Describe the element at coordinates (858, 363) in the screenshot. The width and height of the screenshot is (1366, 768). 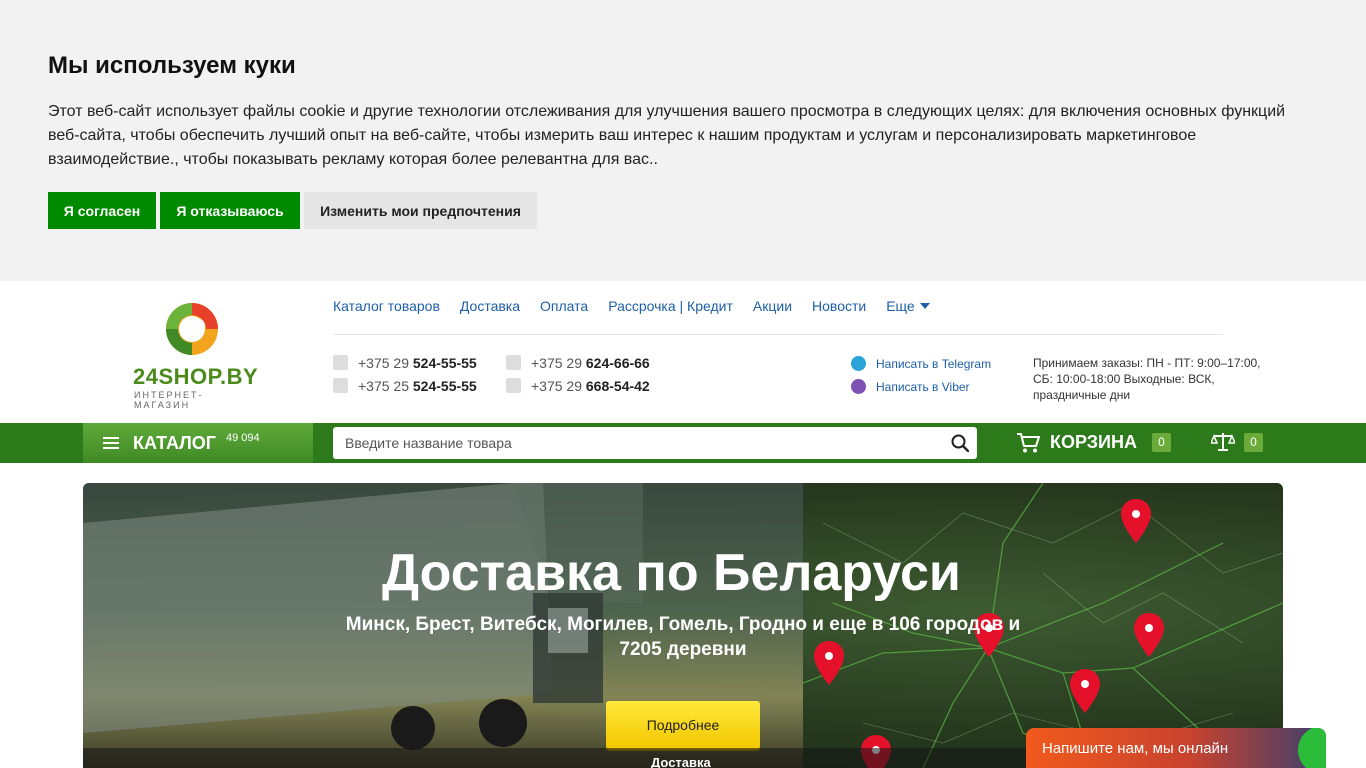
I see `telegram-icon` at that location.